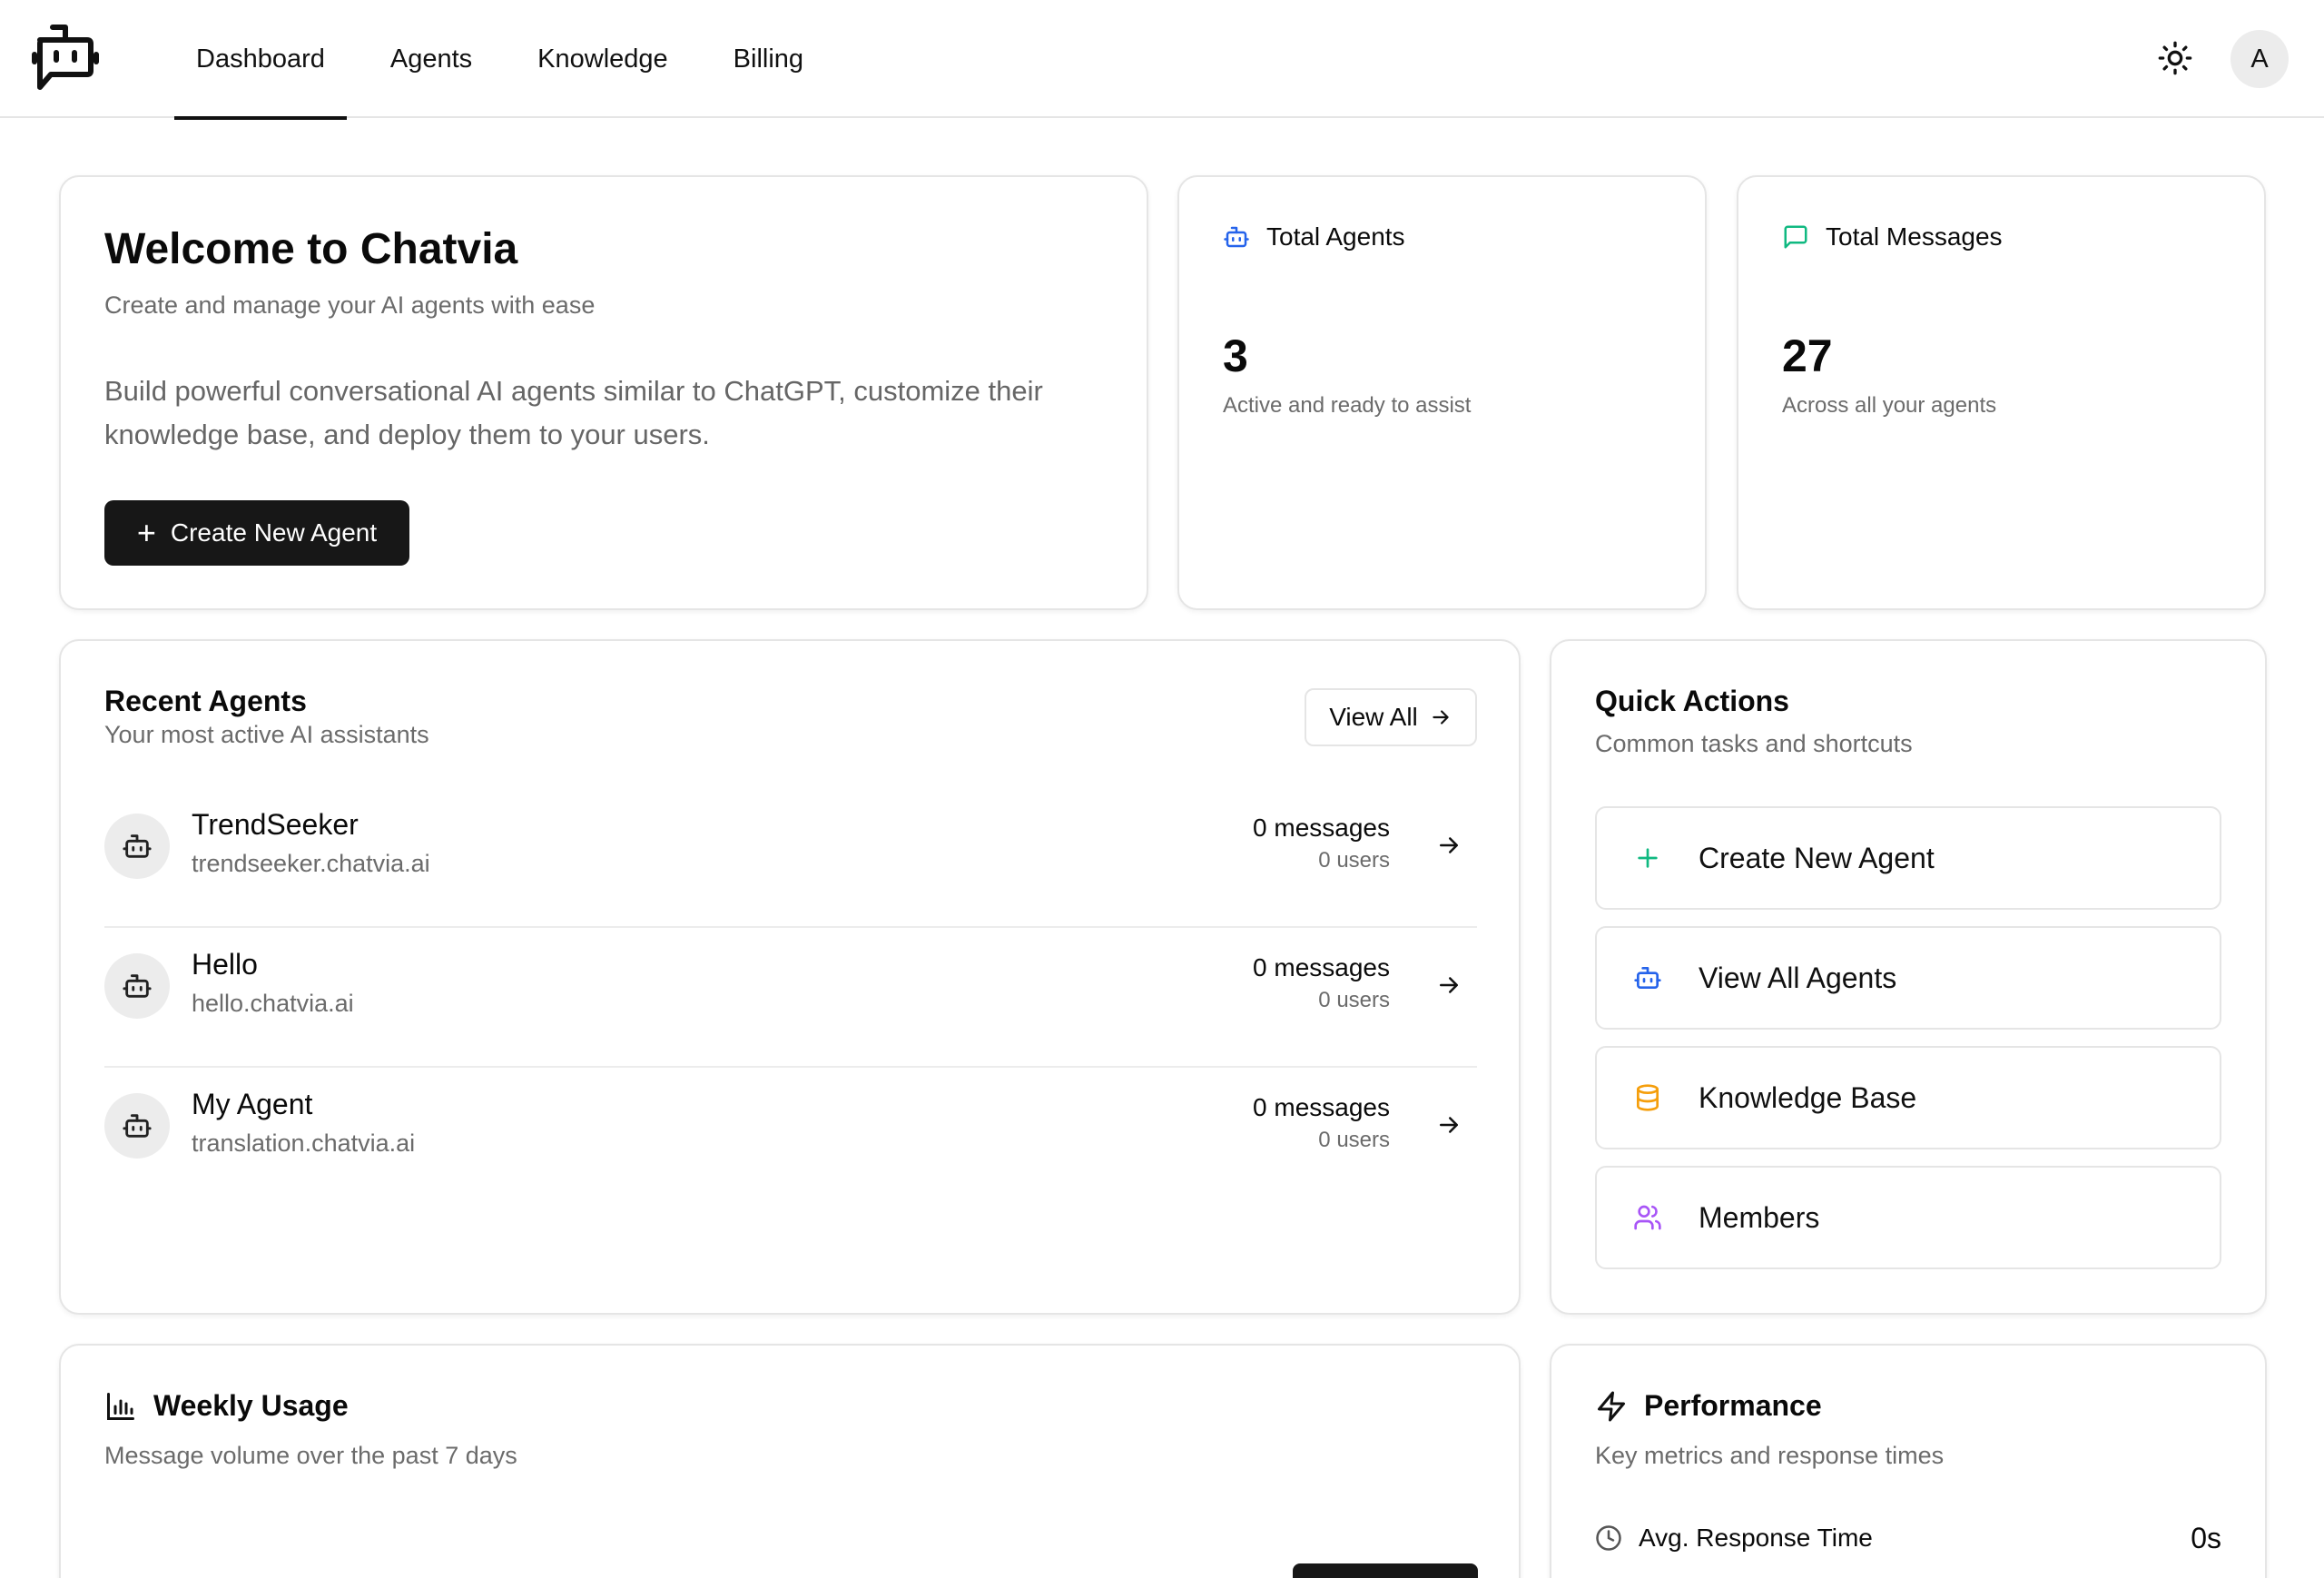 This screenshot has height=1578, width=2324. Describe the element at coordinates (1611, 1406) in the screenshot. I see `zap-icon` at that location.